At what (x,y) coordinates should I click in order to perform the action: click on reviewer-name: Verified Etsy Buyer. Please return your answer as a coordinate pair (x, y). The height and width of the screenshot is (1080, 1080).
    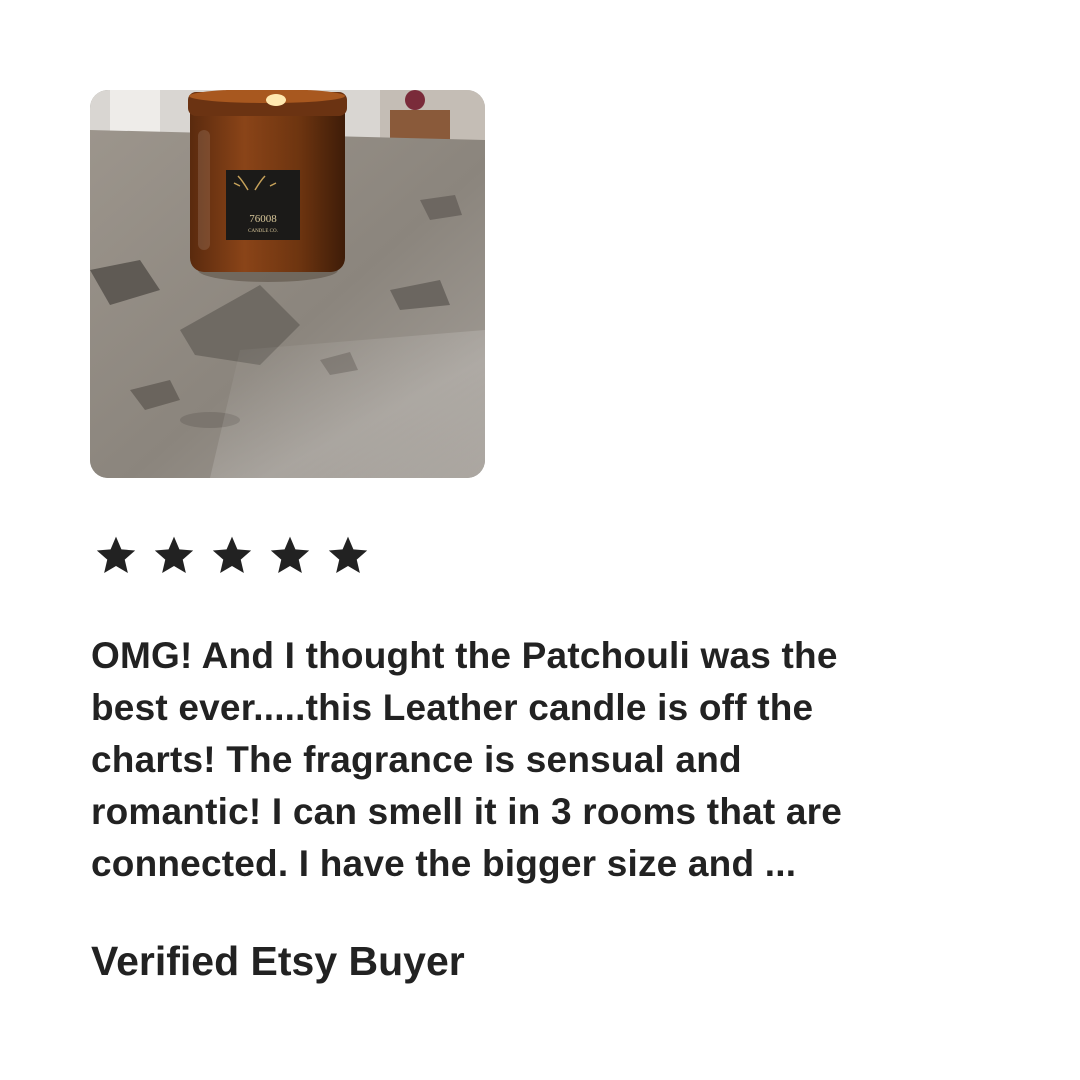
    Looking at the image, I should click on (278, 961).